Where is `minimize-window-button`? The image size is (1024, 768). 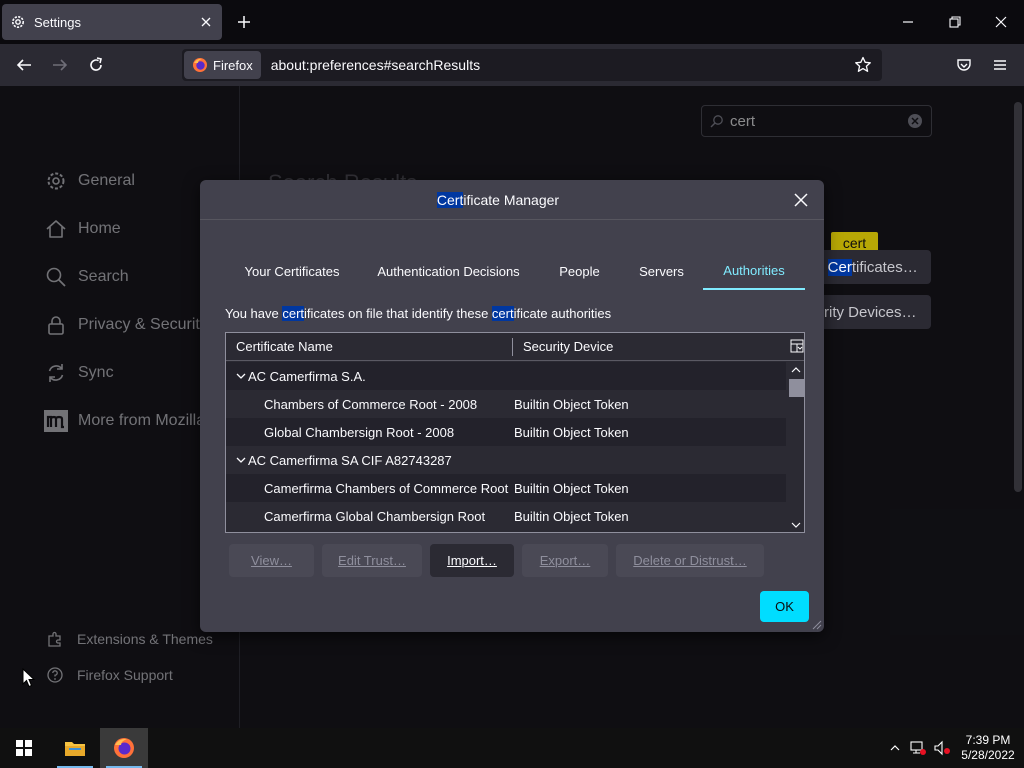
minimize-window-button is located at coordinates (908, 22).